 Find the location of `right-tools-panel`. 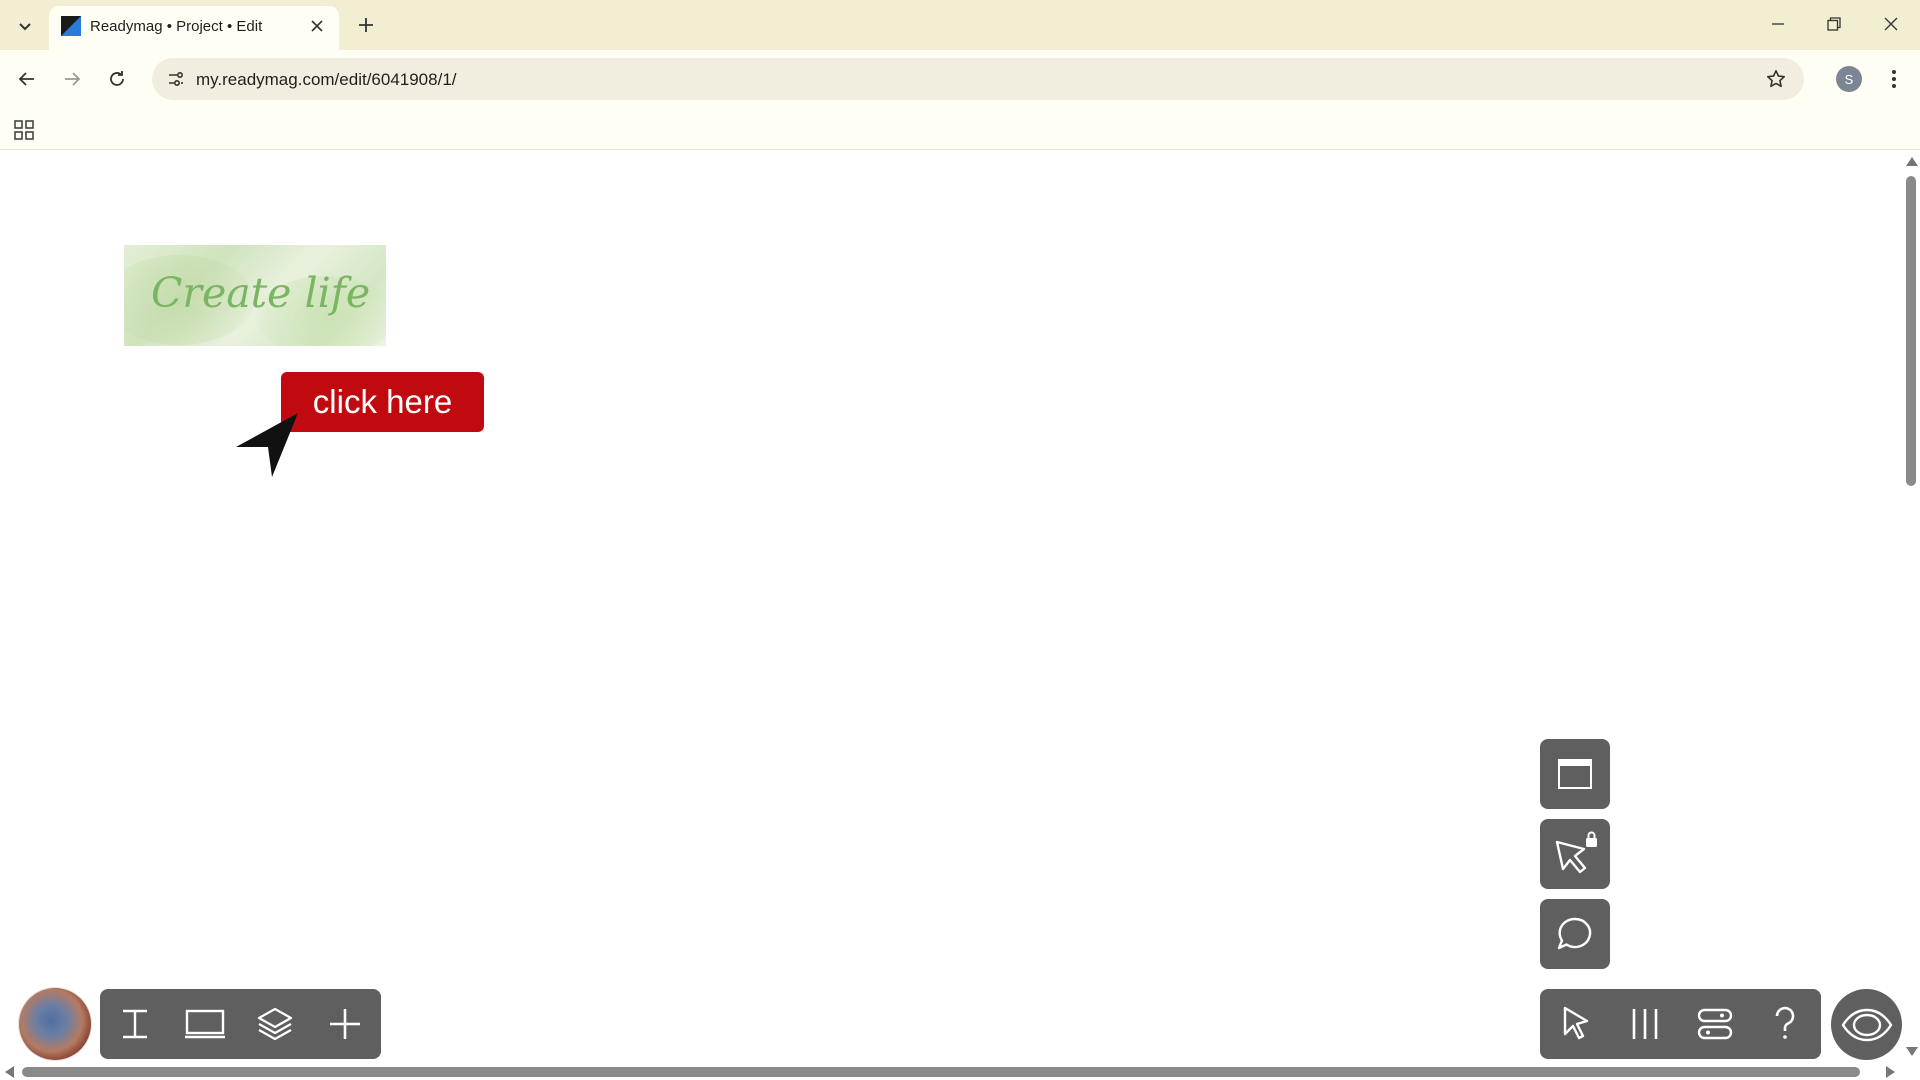

right-tools-panel is located at coordinates (1680, 1024).